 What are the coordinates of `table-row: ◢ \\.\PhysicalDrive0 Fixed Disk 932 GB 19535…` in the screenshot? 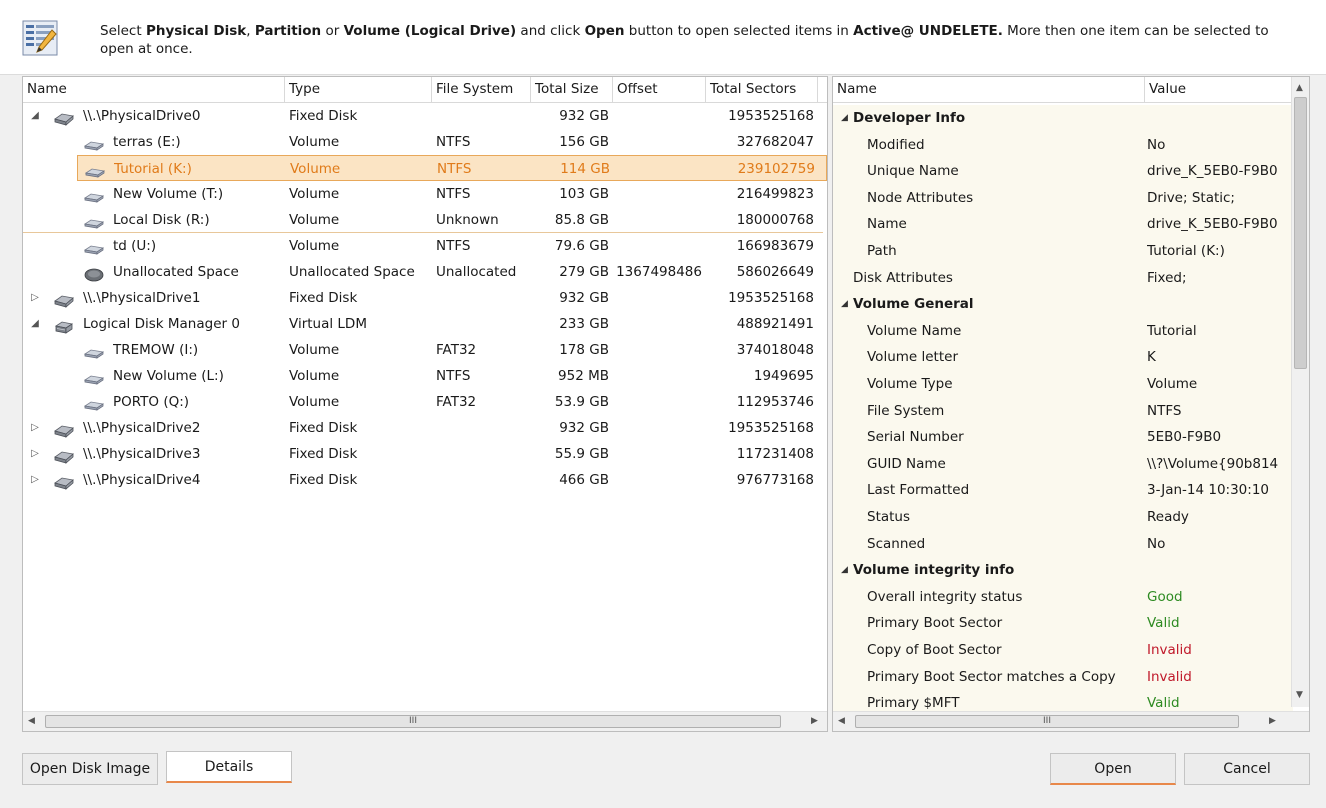 It's located at (423, 116).